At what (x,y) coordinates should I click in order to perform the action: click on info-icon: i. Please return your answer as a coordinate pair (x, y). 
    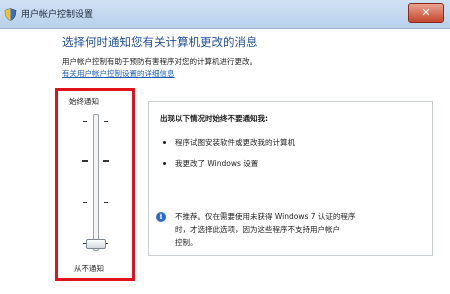
    Looking at the image, I should click on (161, 217).